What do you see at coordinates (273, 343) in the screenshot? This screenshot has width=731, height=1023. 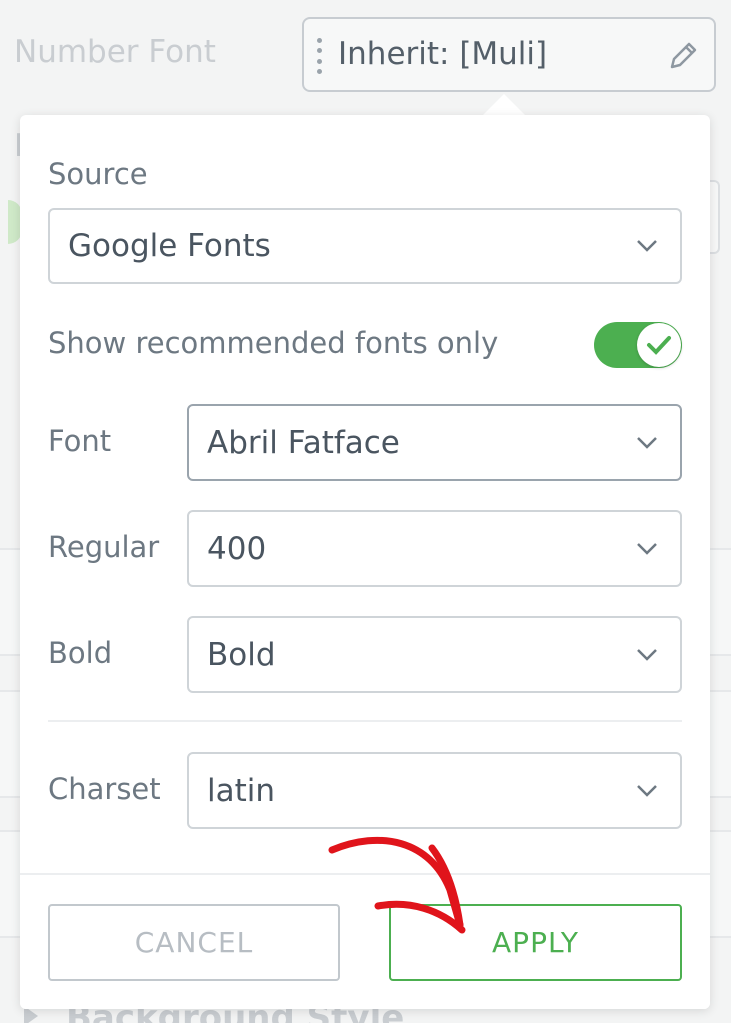 I see `recommended-fonts-label: Show recommended fonts only` at bounding box center [273, 343].